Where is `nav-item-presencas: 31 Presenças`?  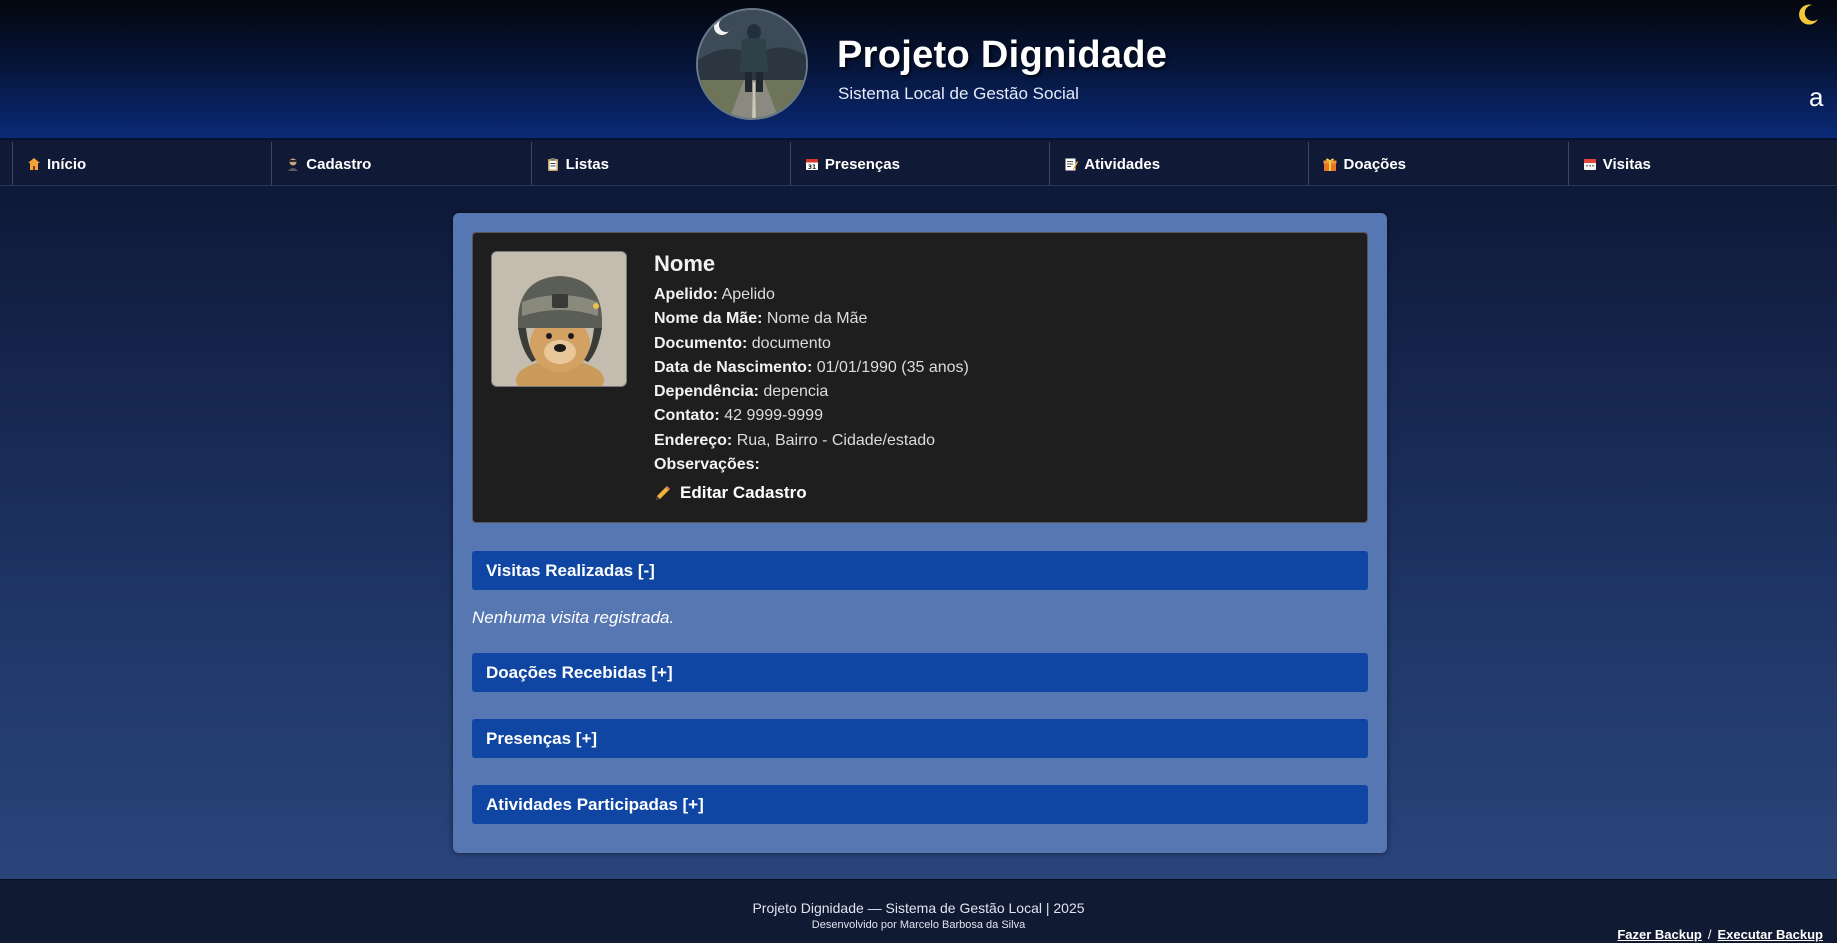 nav-item-presencas: 31 Presenças is located at coordinates (919, 164).